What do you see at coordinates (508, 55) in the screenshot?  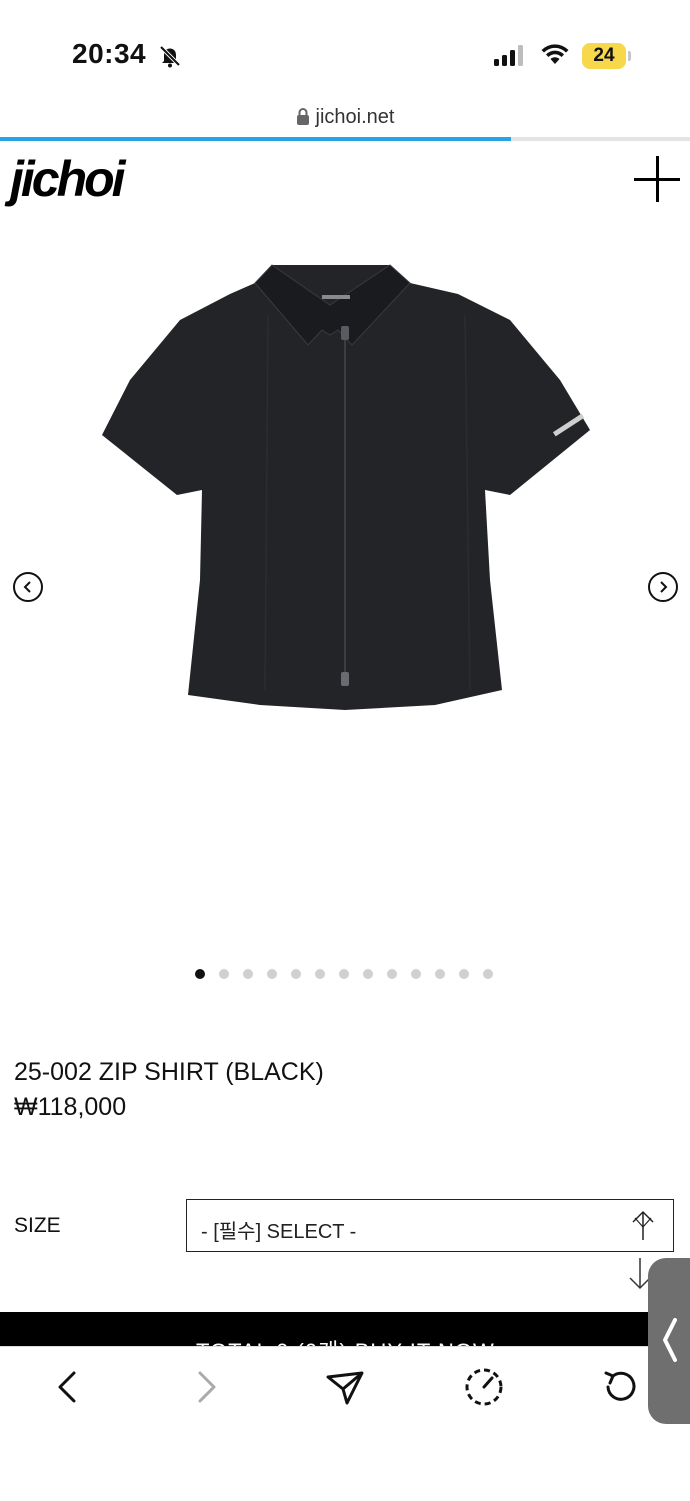 I see `cellular-signal-icon` at bounding box center [508, 55].